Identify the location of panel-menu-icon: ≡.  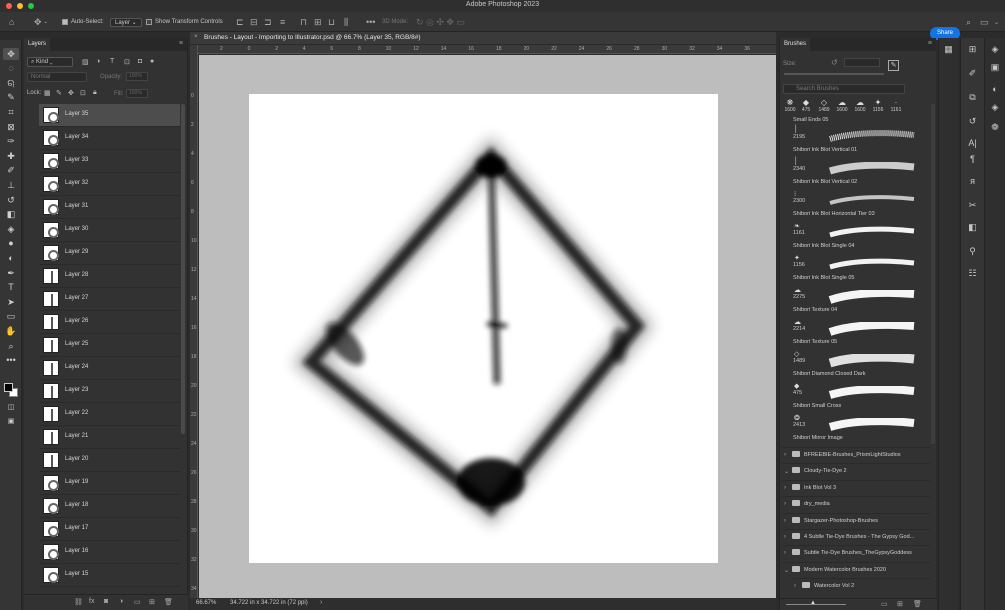
(930, 43).